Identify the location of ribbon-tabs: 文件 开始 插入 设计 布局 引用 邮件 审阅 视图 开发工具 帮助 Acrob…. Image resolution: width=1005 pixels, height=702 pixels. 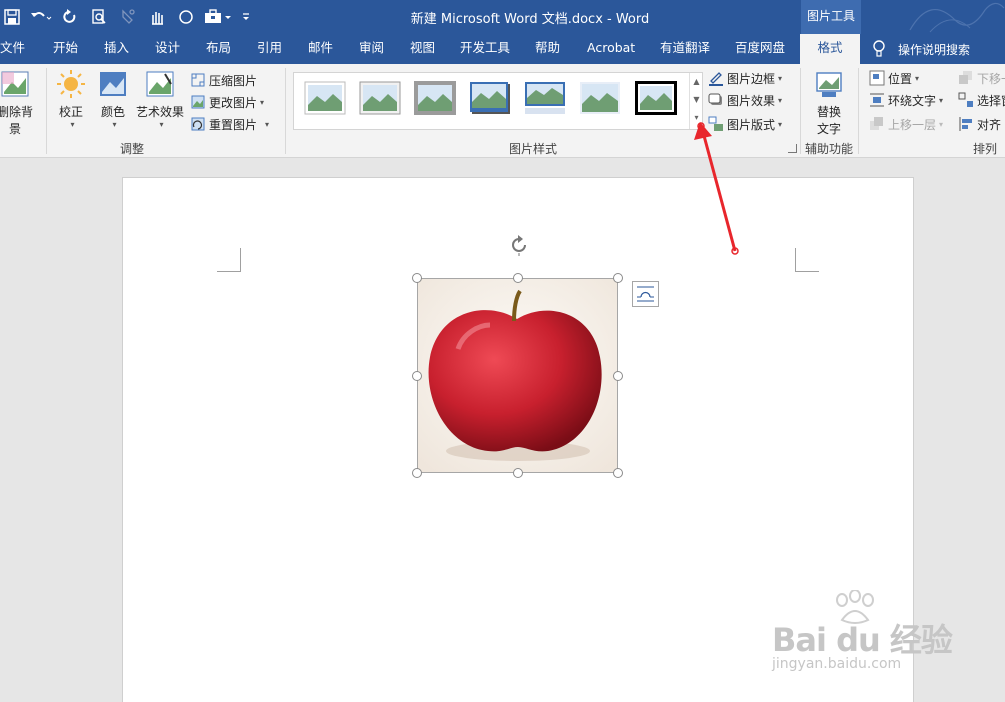
(502, 49).